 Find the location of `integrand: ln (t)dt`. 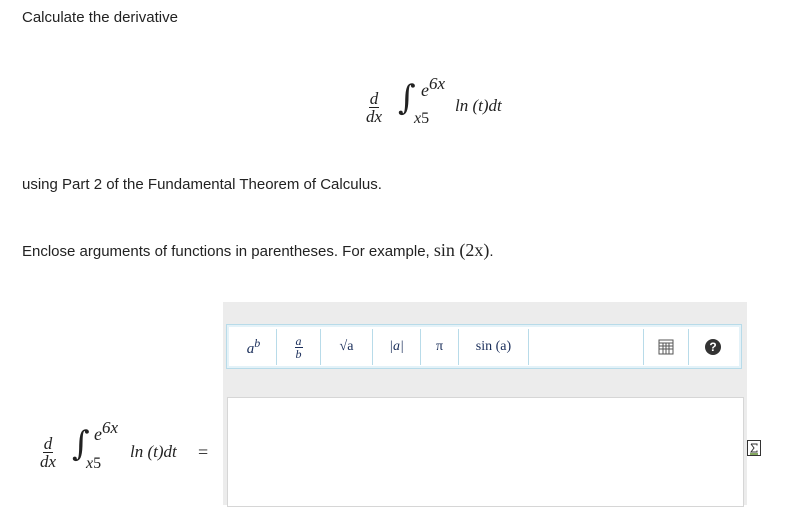

integrand: ln (t)dt is located at coordinates (478, 105).